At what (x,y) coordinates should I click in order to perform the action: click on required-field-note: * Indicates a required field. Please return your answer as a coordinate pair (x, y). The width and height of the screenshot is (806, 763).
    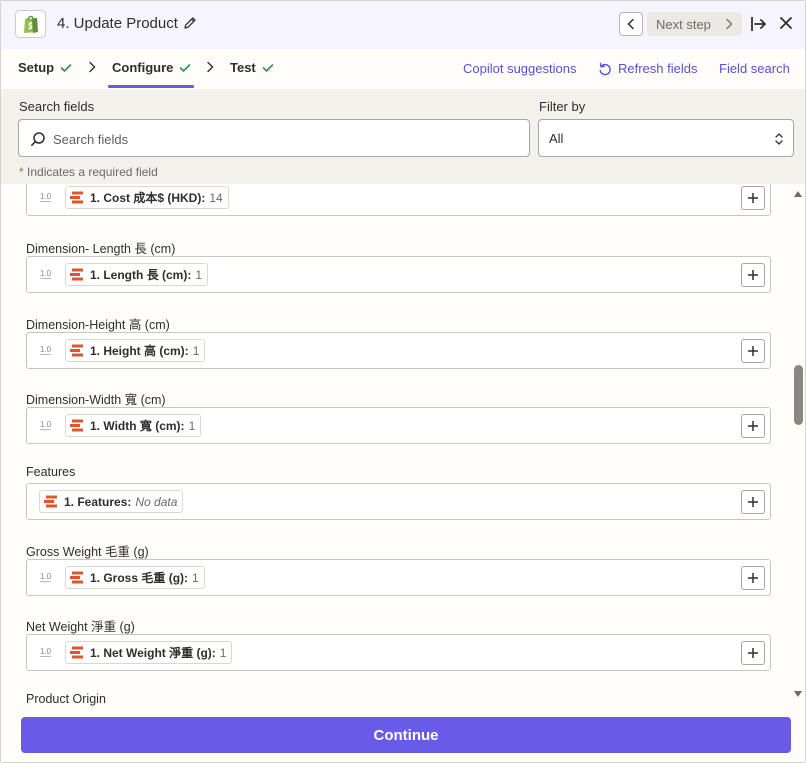
    Looking at the image, I should click on (88, 172).